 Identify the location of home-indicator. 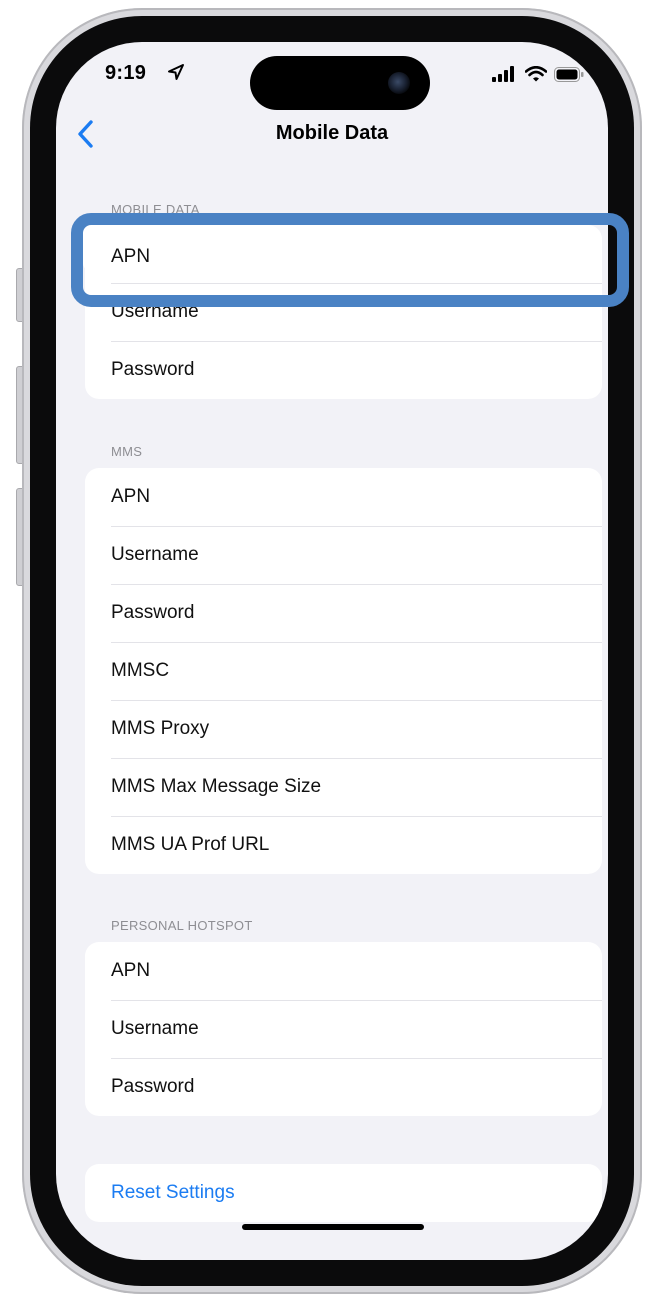
(333, 1227).